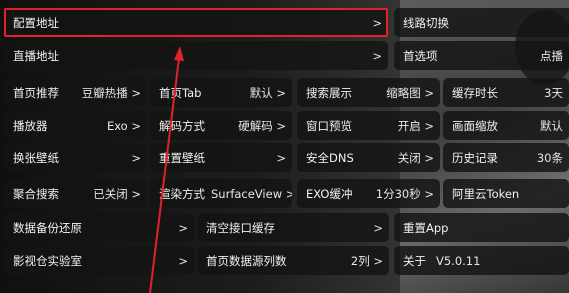  I want to click on annotation-arrow-icon, so click(166, 169).